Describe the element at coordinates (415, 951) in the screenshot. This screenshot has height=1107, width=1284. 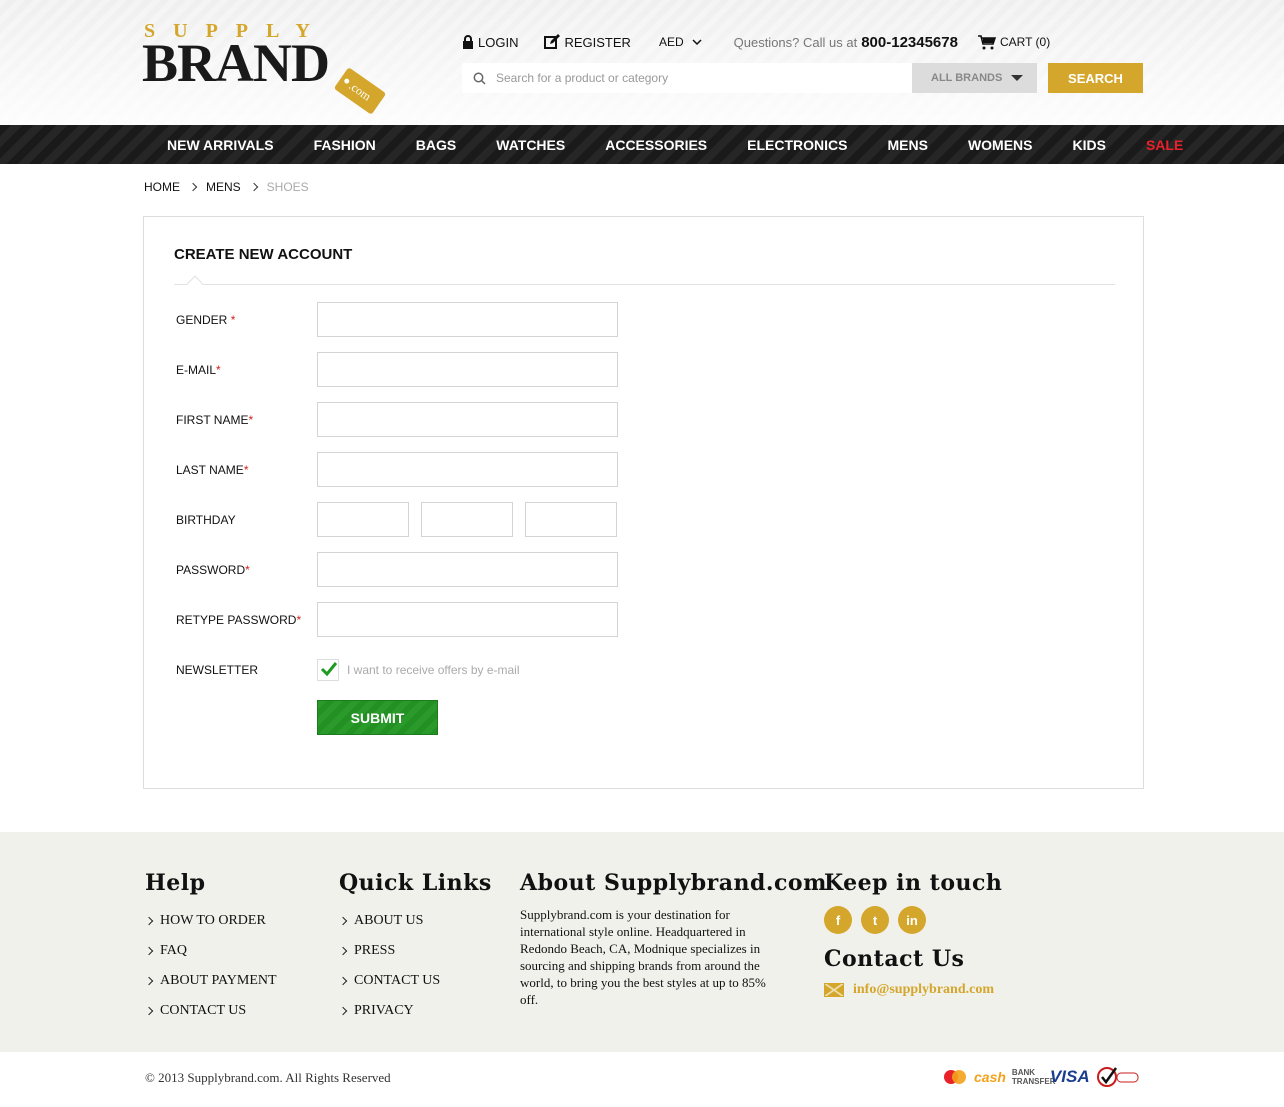
I see `footer-link-press: PRESS` at that location.